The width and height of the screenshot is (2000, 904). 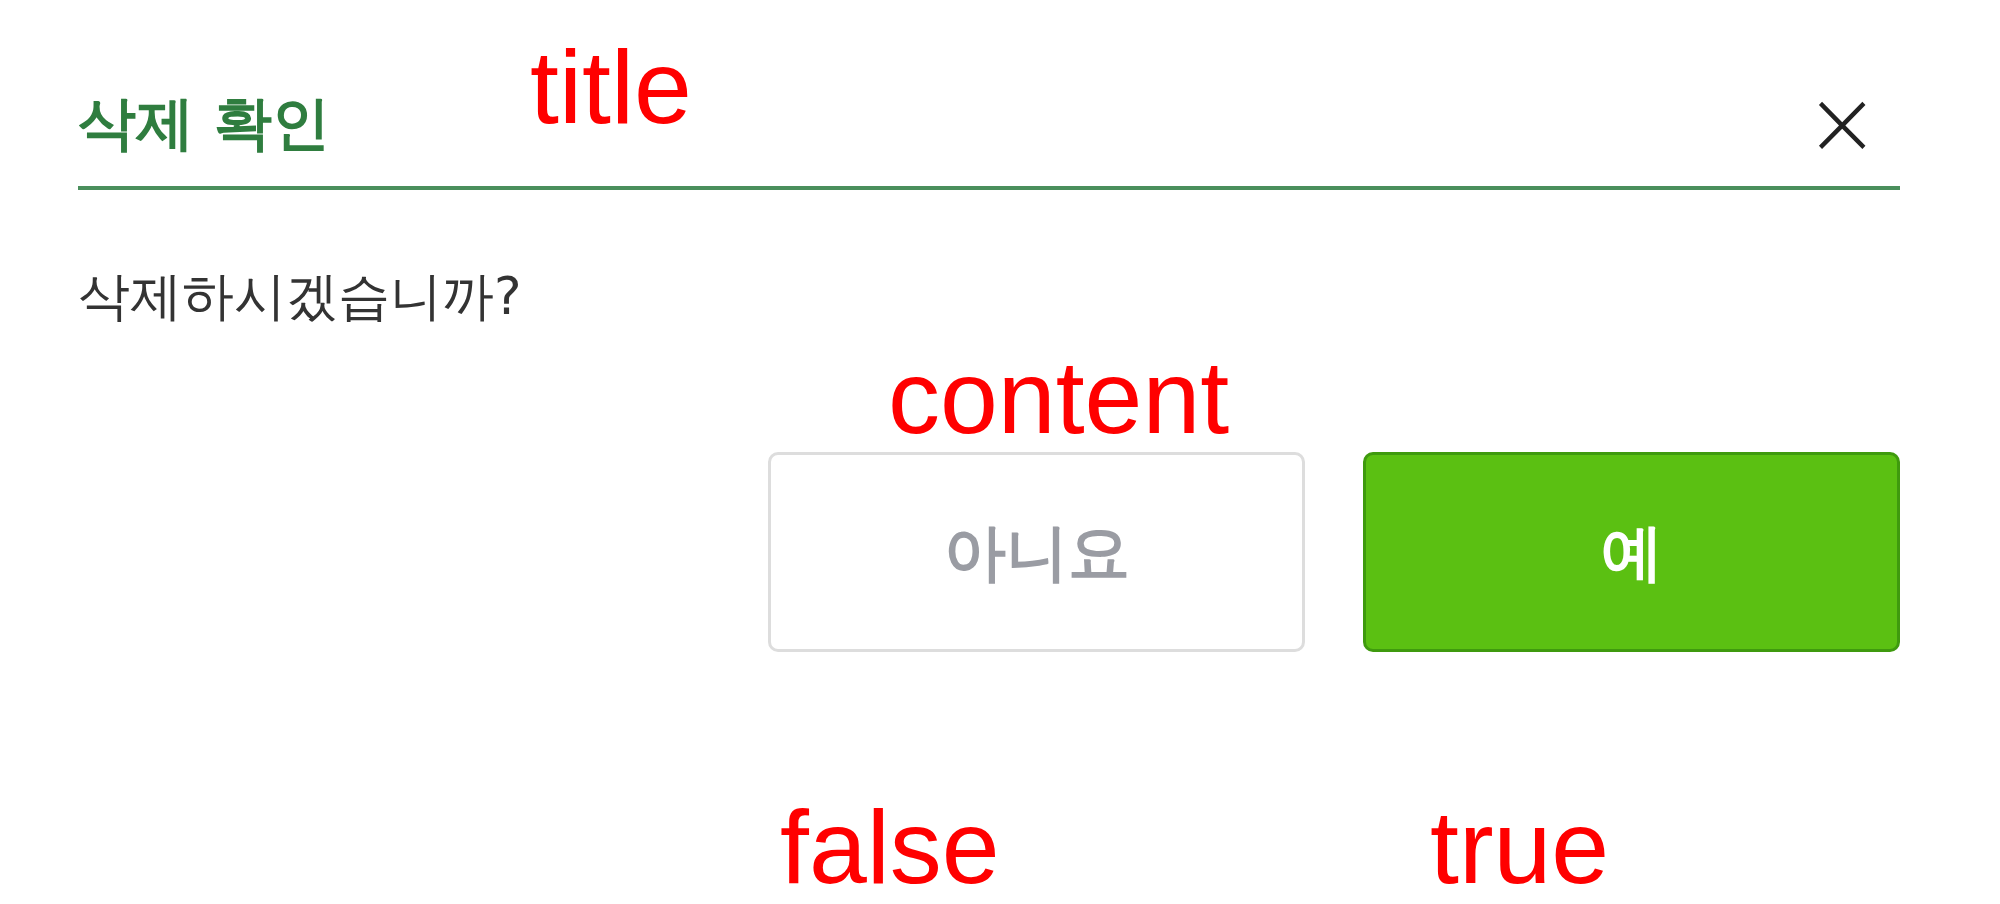 I want to click on dialog-message: 삭제하시겠습니까?, so click(x=300, y=296).